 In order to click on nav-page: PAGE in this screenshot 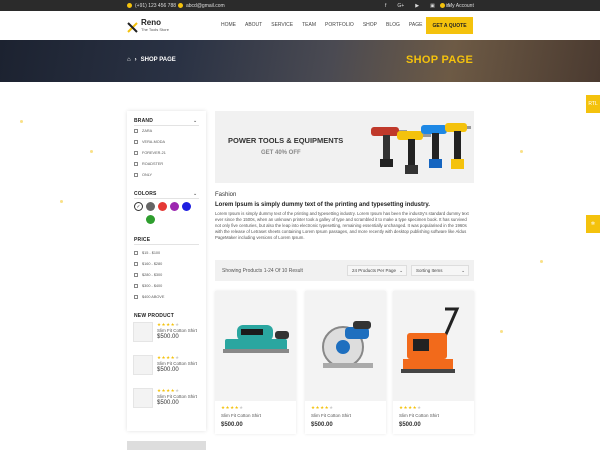, I will do `click(416, 25)`.